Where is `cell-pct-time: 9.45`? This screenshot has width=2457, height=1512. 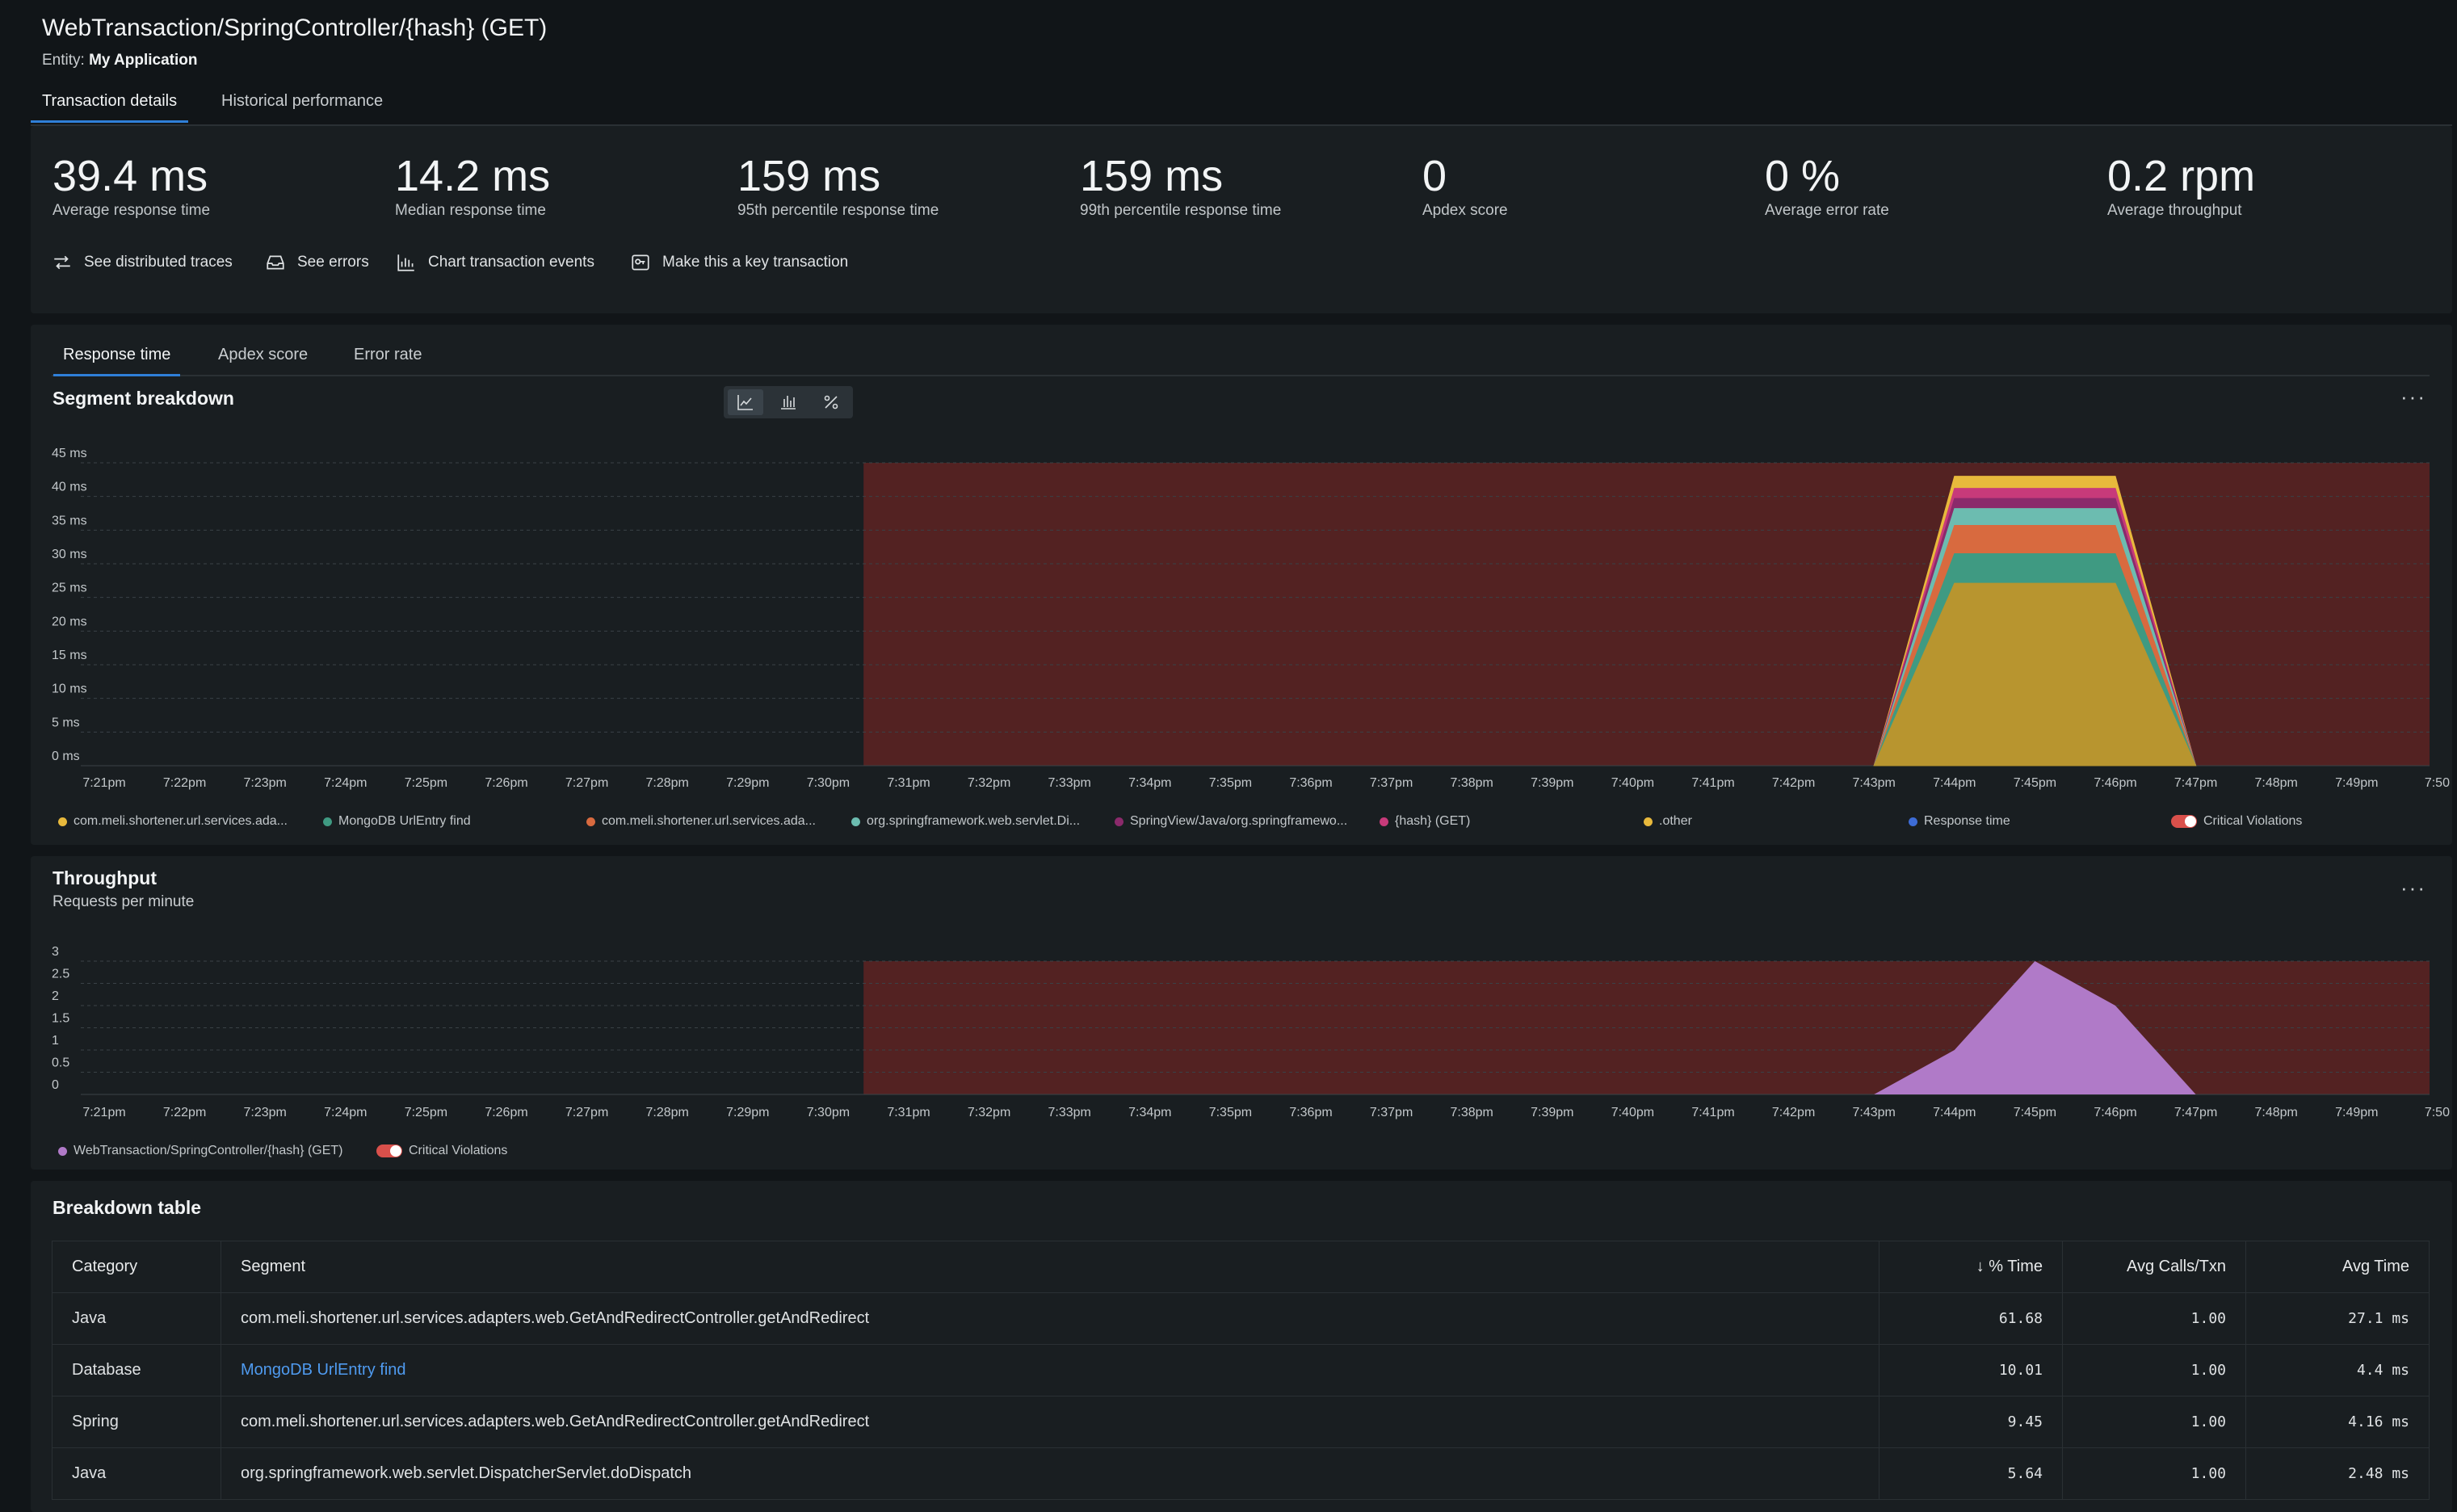 cell-pct-time: 9.45 is located at coordinates (1971, 1422).